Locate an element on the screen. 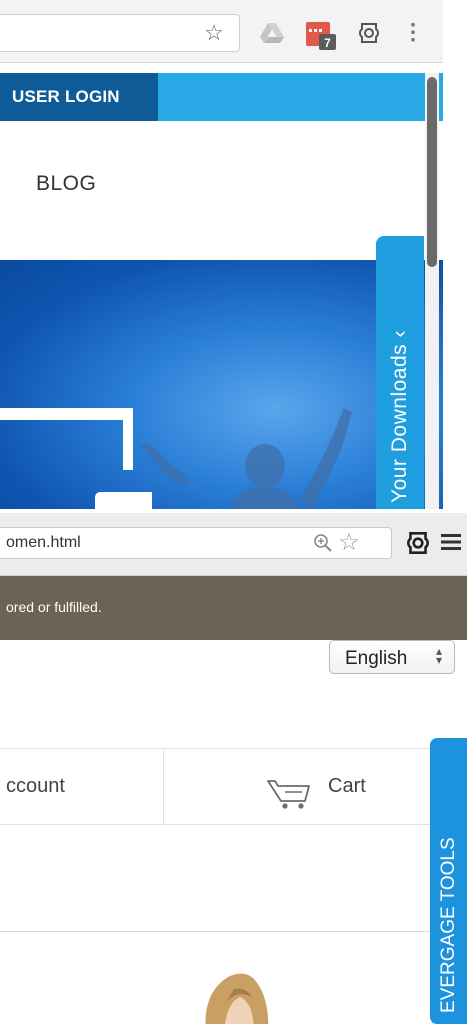  zoom-in-icon is located at coordinates (323, 543).